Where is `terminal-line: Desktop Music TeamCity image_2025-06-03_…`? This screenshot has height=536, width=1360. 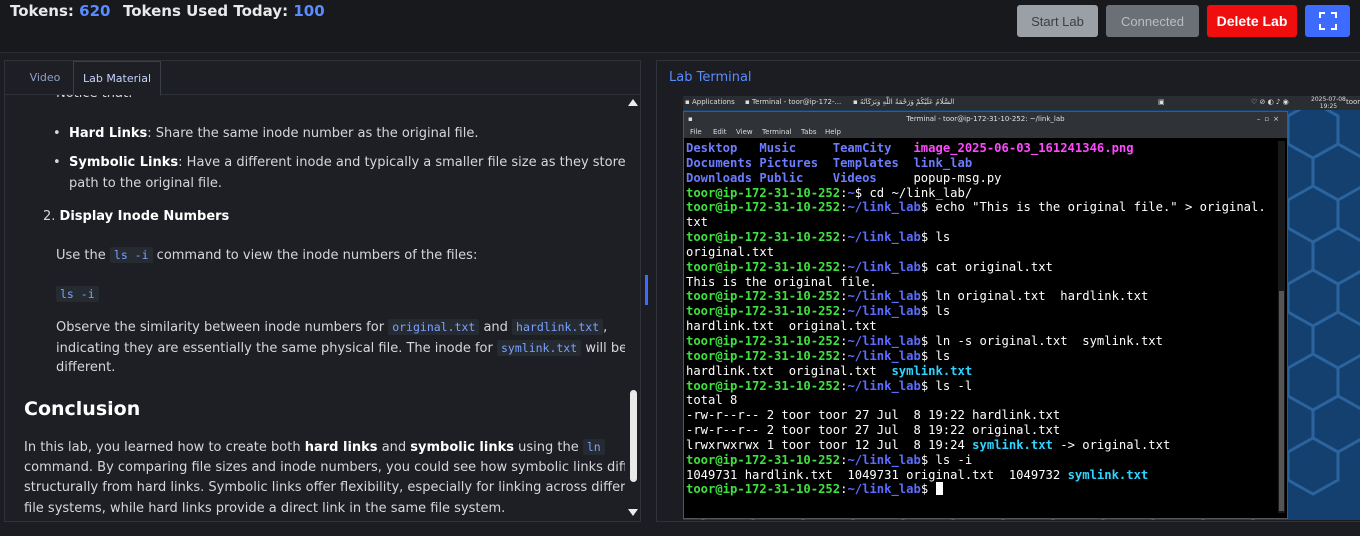 terminal-line: Desktop Music TeamCity image_2025-06-03_… is located at coordinates (981, 148).